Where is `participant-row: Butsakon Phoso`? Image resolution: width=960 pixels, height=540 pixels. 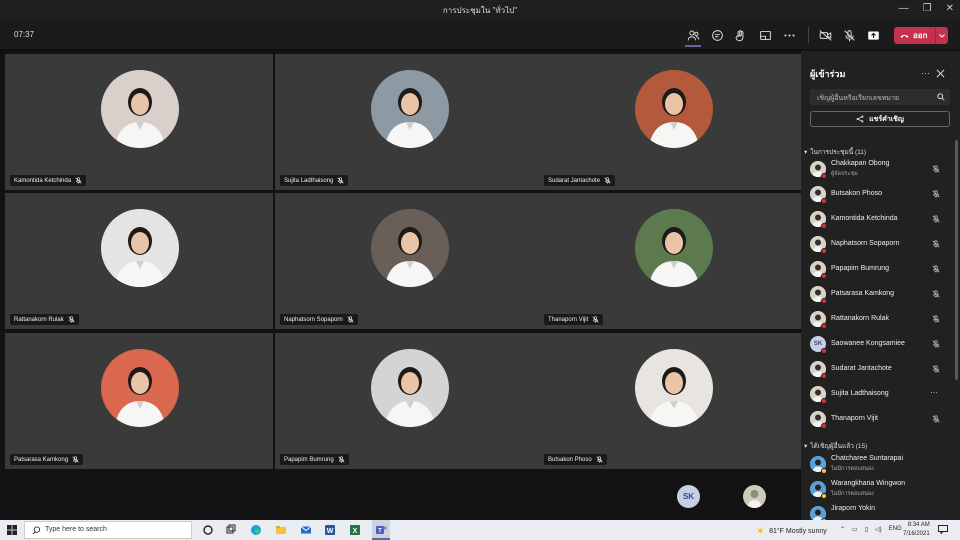
participant-row: Butsakon Phoso is located at coordinates (880, 194).